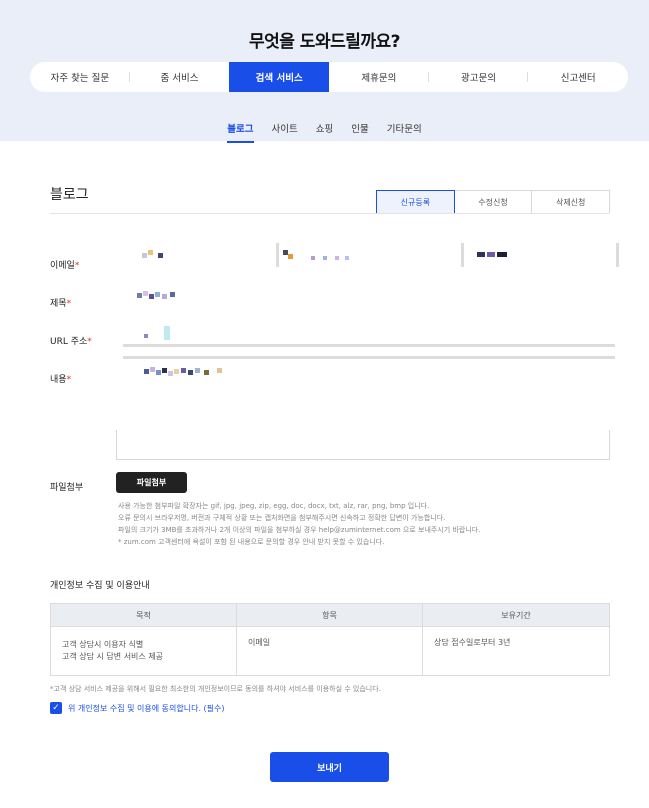 Image resolution: width=649 pixels, height=808 pixels. I want to click on privacy-title: 개인정보 수집 및 이용안내, so click(100, 586).